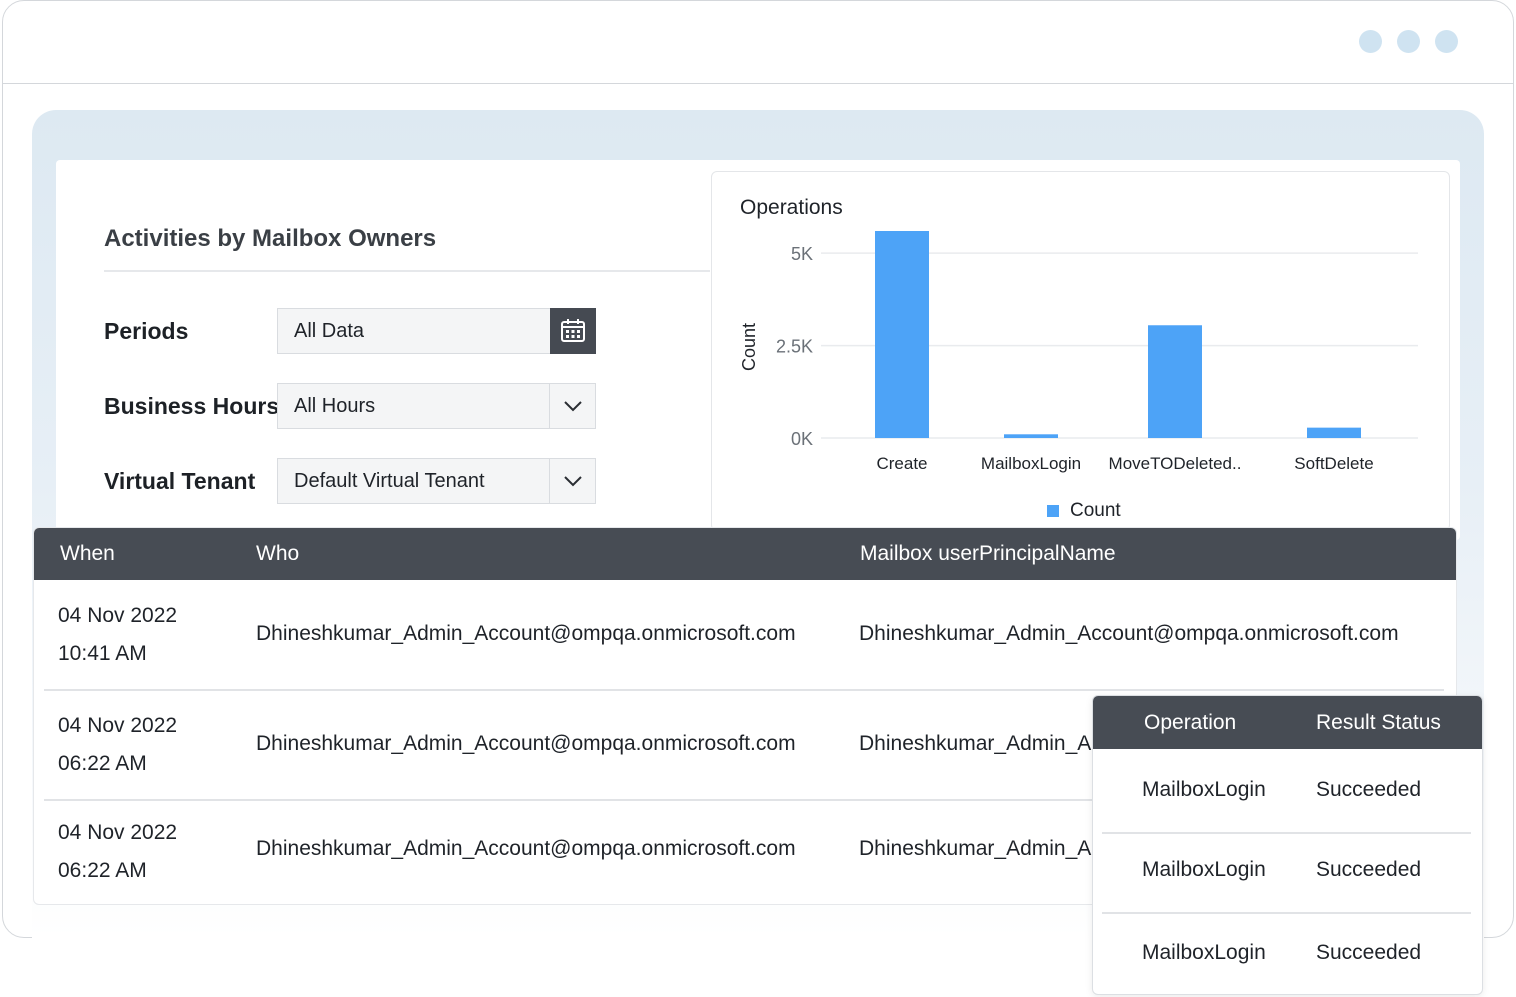  I want to click on window-titlebar, so click(758, 42).